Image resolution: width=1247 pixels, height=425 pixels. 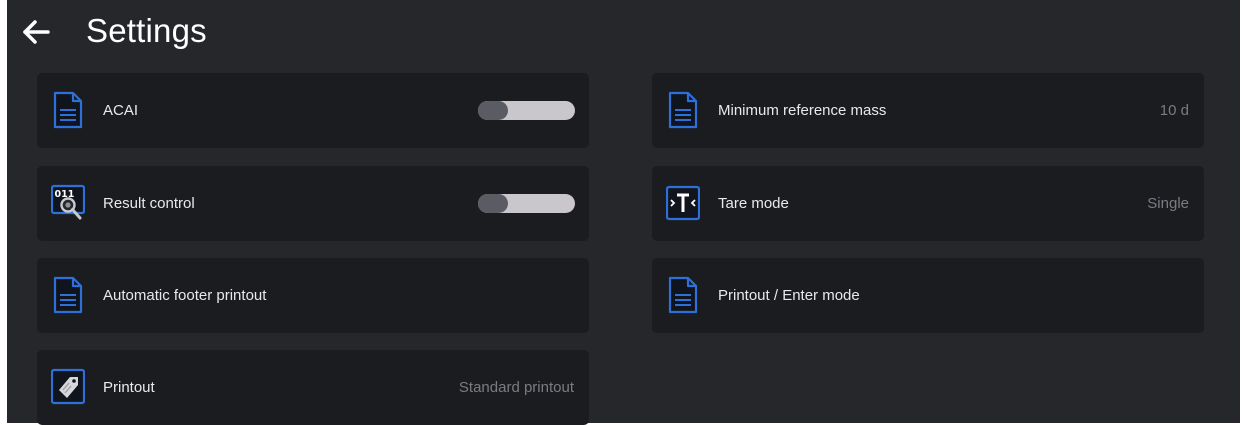 What do you see at coordinates (802, 110) in the screenshot?
I see `setting-label: Minimum reference mass` at bounding box center [802, 110].